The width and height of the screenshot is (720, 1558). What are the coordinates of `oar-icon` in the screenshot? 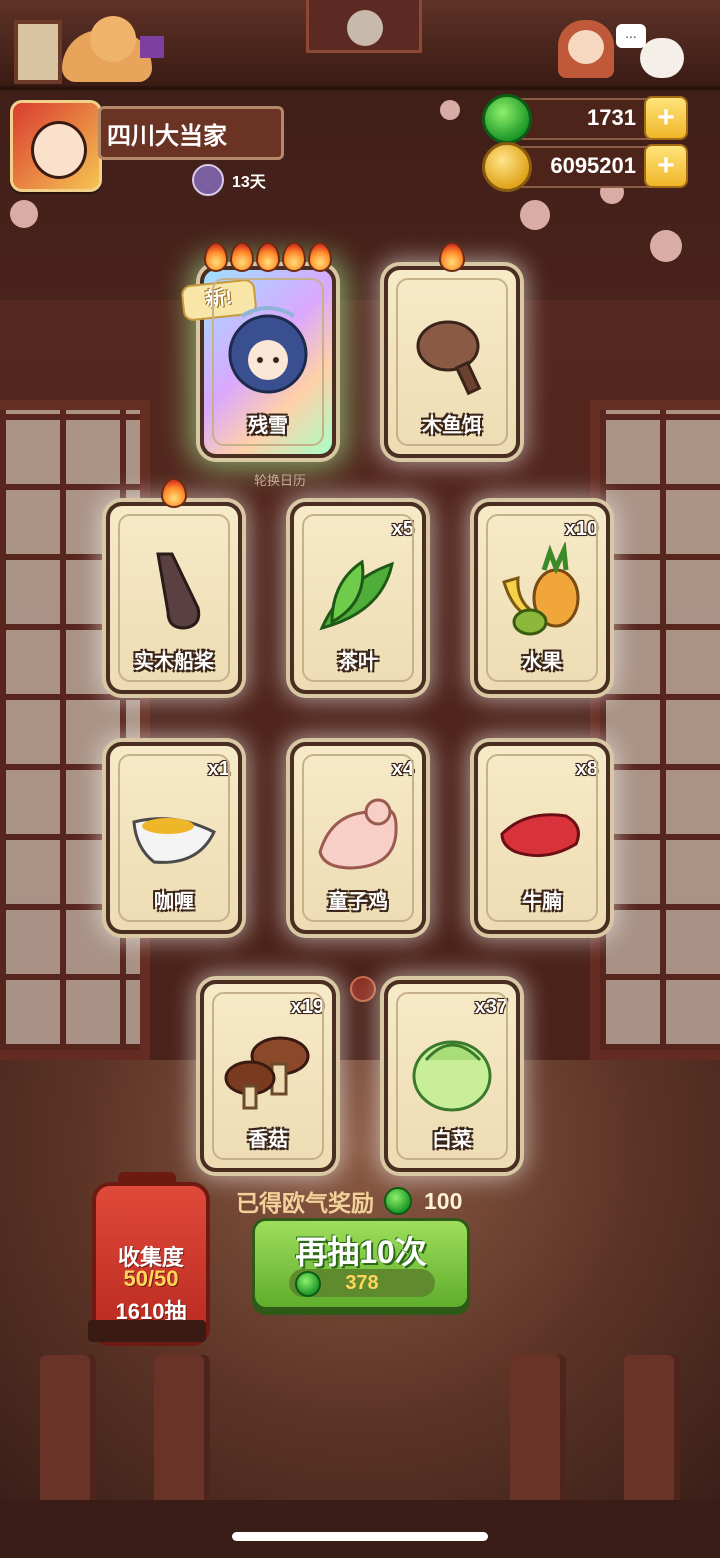 It's located at (178, 591).